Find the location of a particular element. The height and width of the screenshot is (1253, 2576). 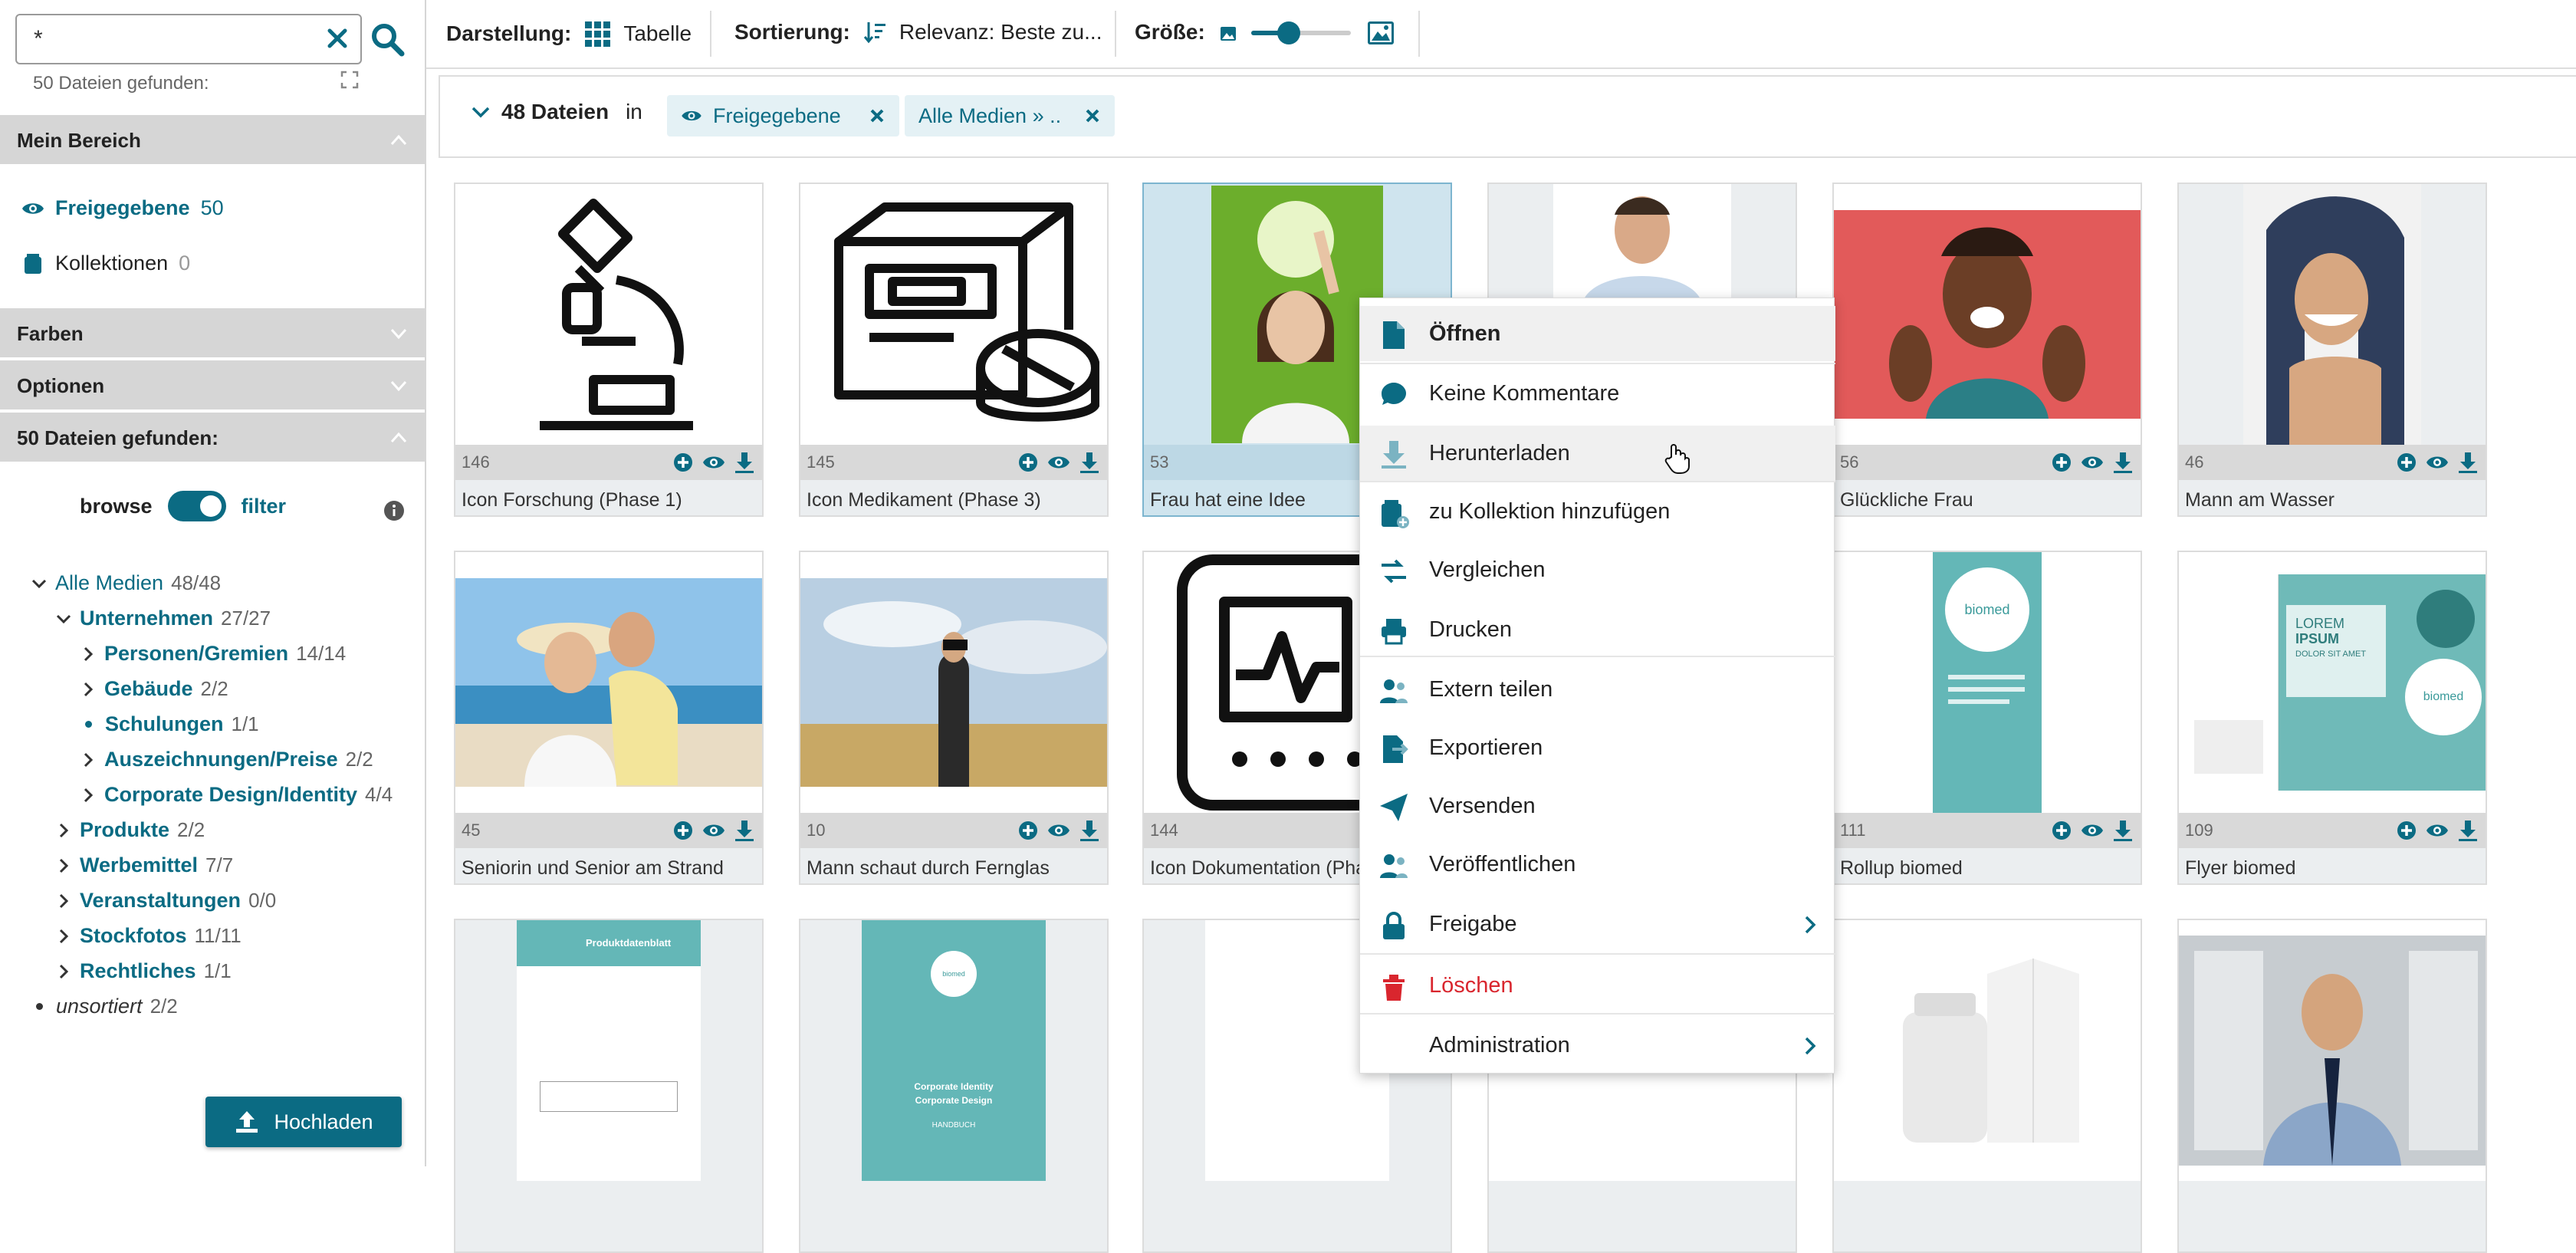

menu-share-external: Extern teilen is located at coordinates (1597, 689).